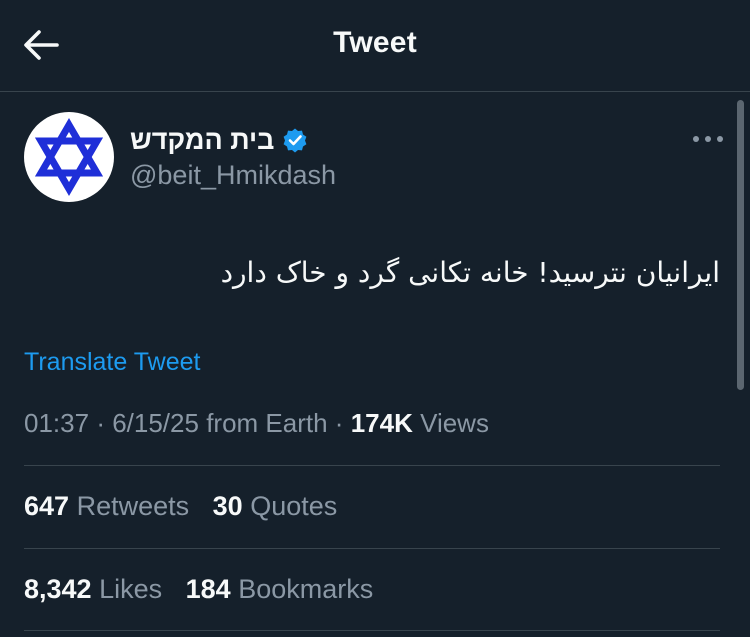  What do you see at coordinates (295, 140) in the screenshot?
I see `verified-badge-icon` at bounding box center [295, 140].